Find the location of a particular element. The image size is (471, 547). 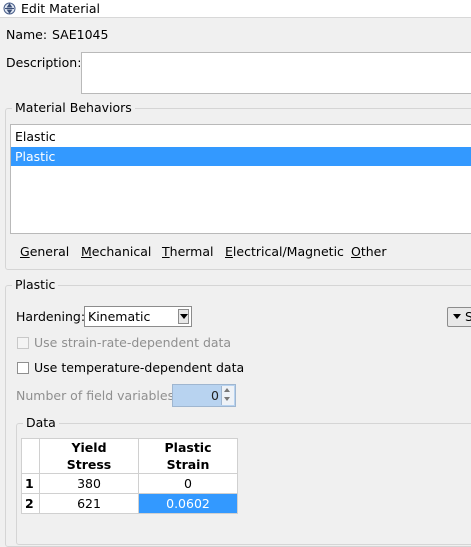

menu-mechanical: Mechanical is located at coordinates (116, 252).